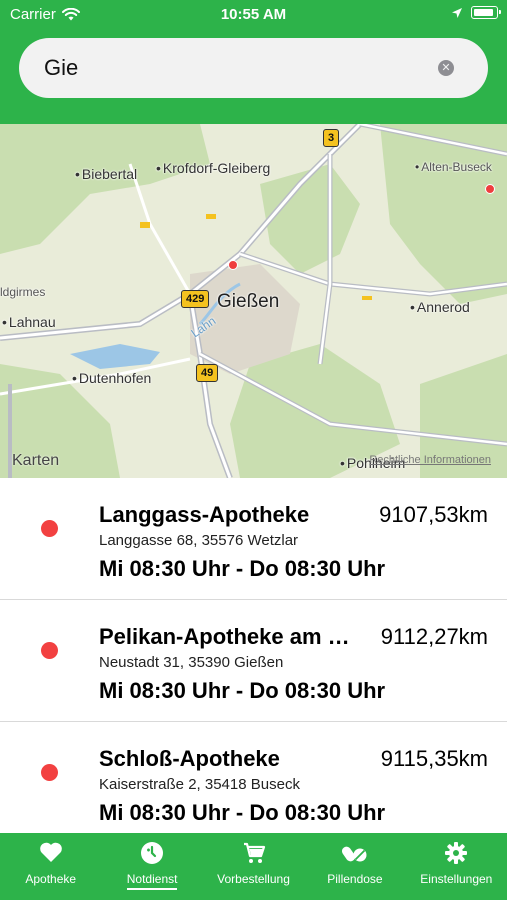 This screenshot has height=900, width=507. What do you see at coordinates (457, 12) in the screenshot?
I see `location-arrow-icon` at bounding box center [457, 12].